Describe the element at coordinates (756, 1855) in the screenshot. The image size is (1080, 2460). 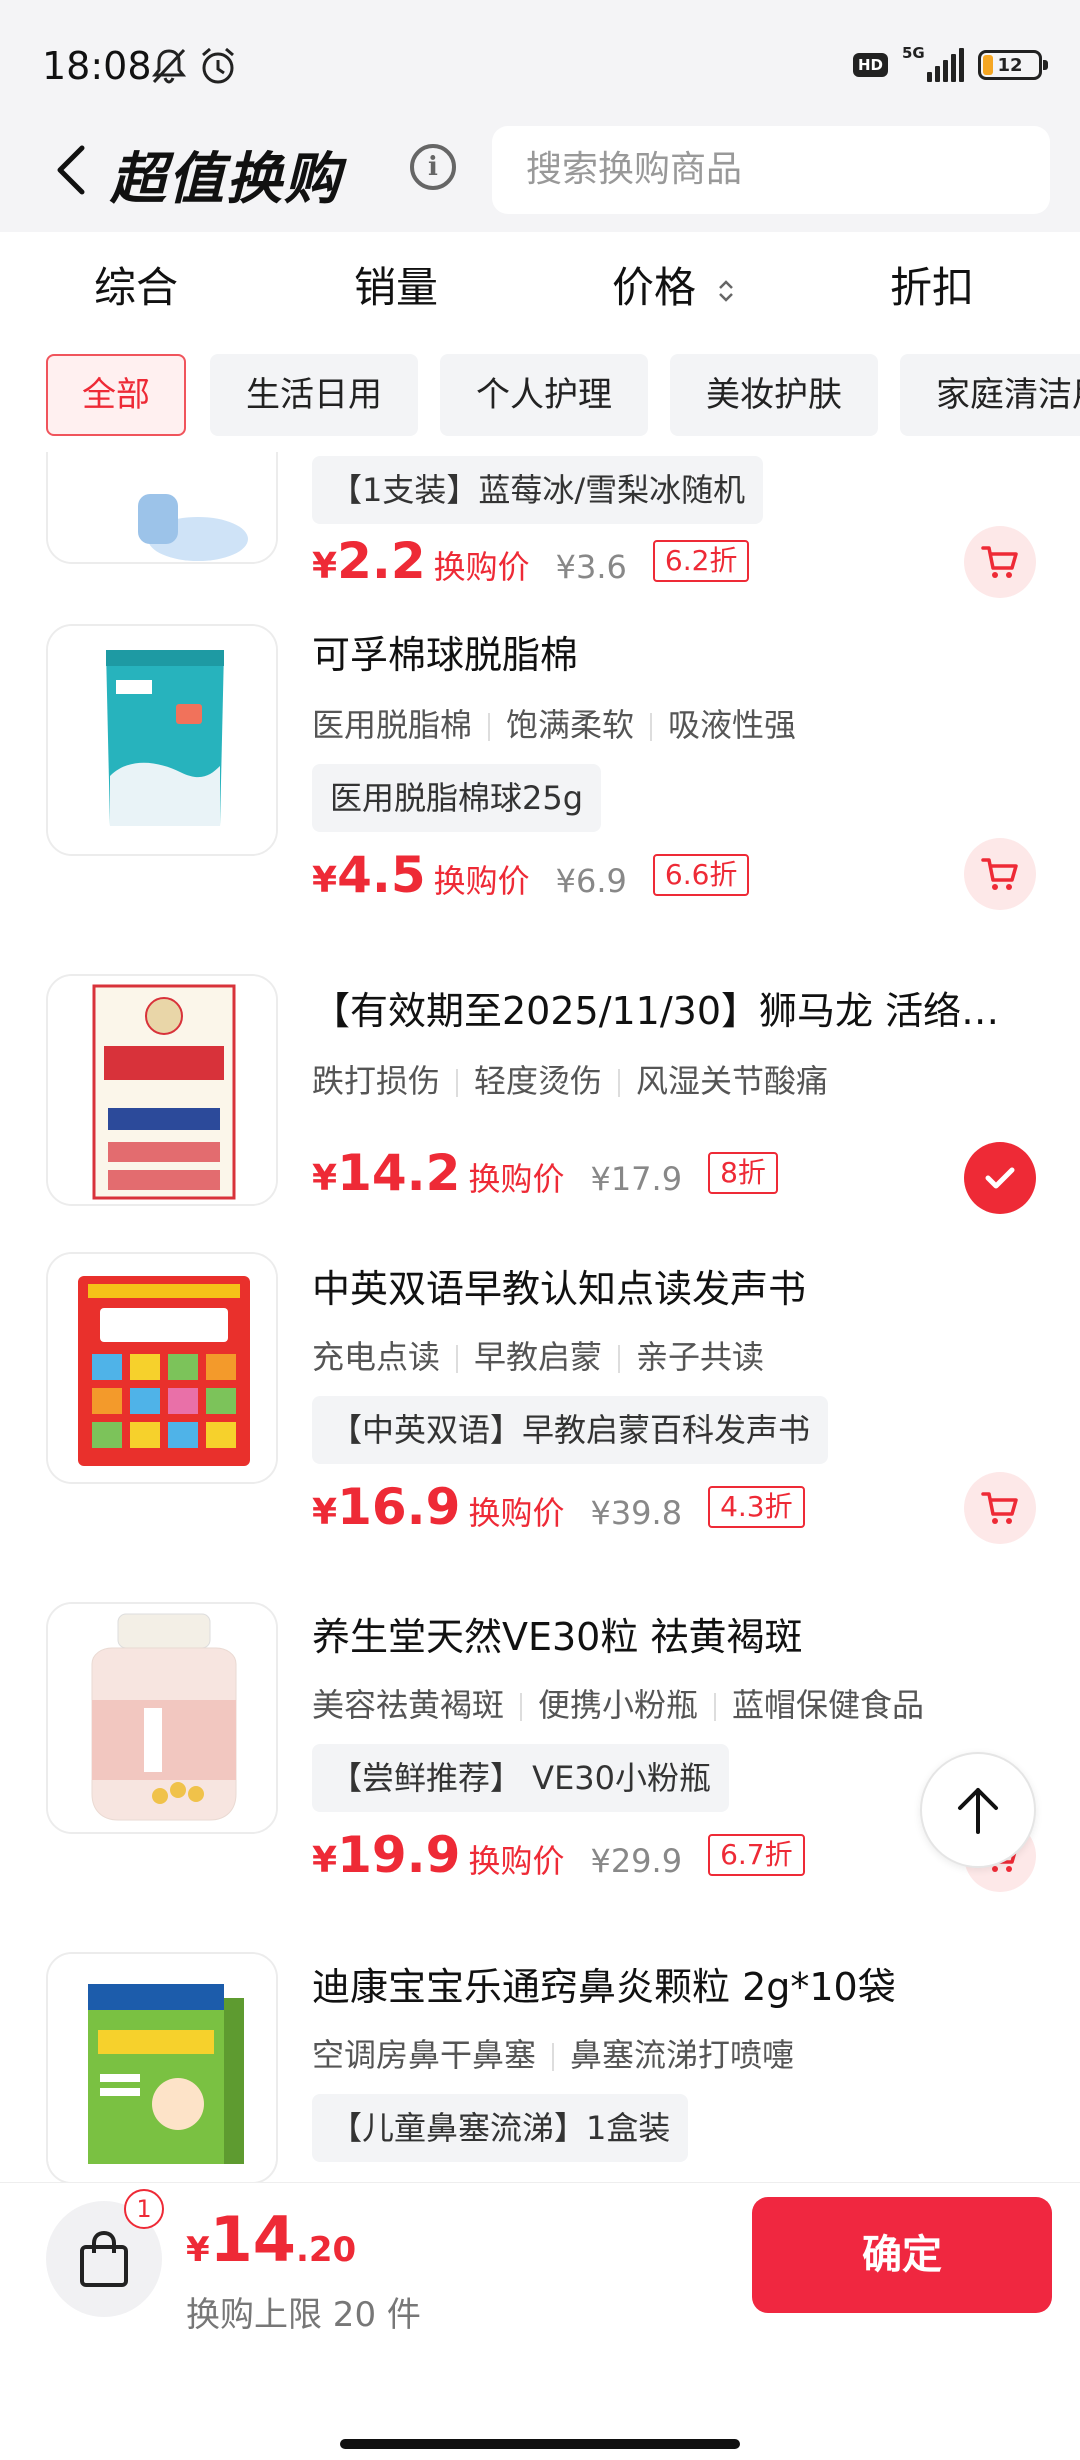
I see `discount-badge: 6.7折` at that location.